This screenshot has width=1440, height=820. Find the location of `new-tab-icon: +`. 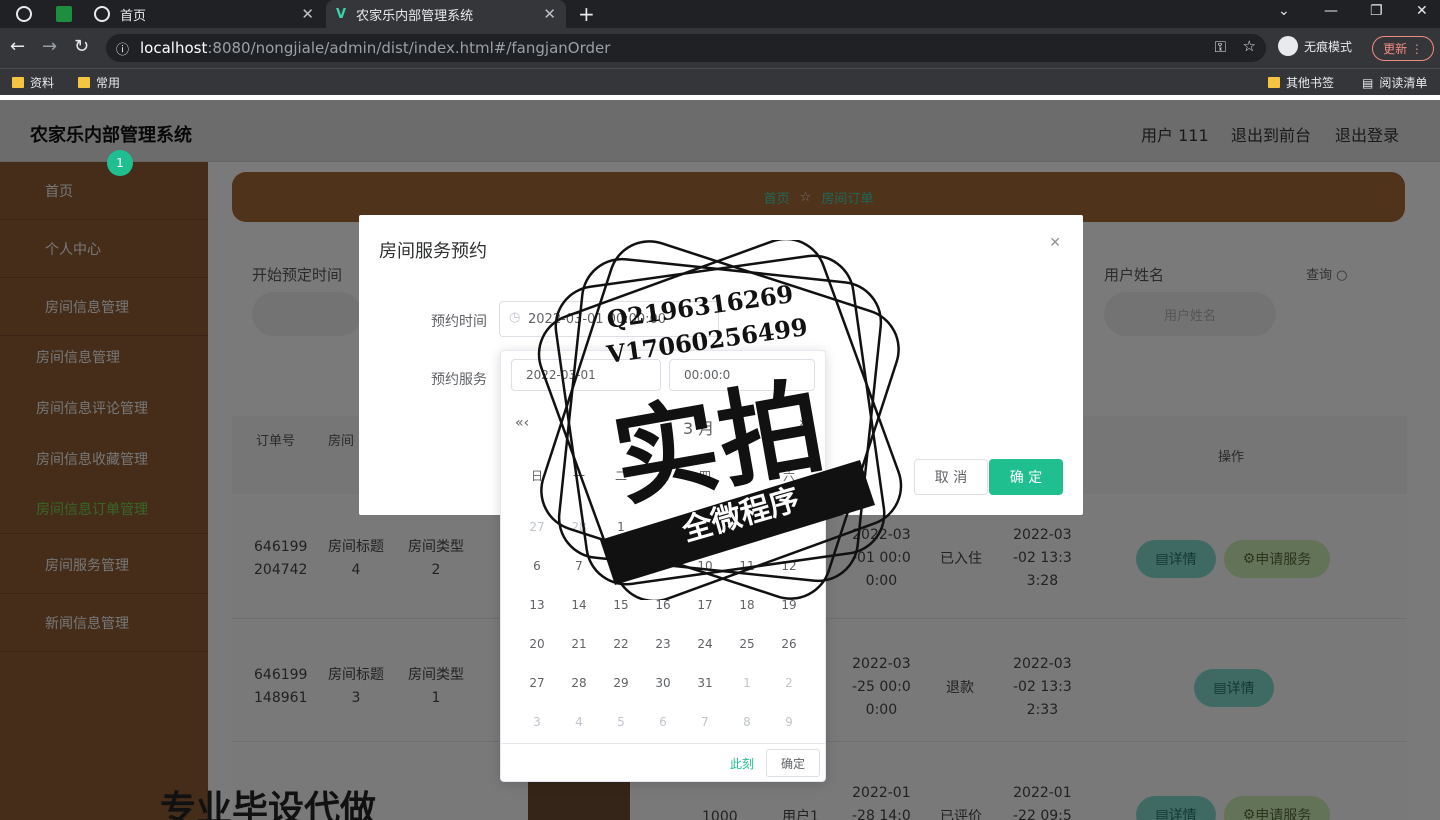

new-tab-icon: + is located at coordinates (586, 14).